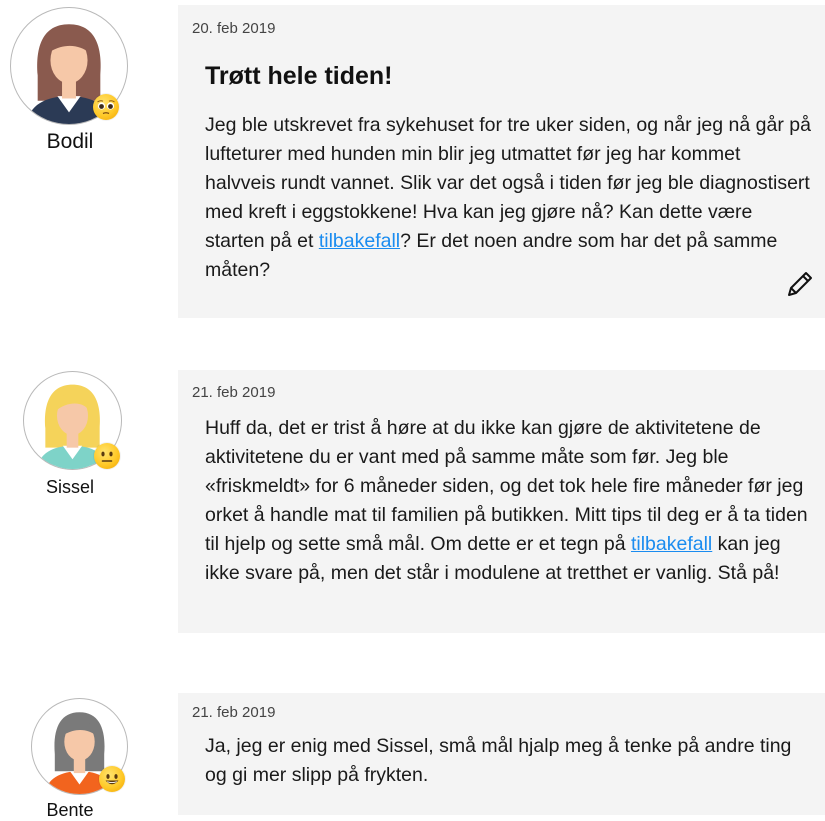  I want to click on author-name: Sissel, so click(70, 487).